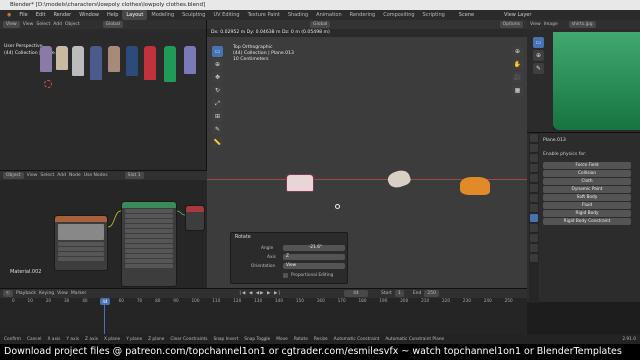  I want to click on sample-tool-icon: ✎, so click(538, 68).